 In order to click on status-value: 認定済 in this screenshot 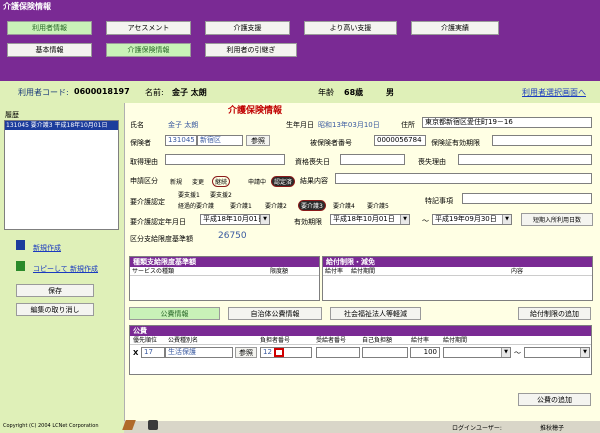, I will do `click(283, 181)`.